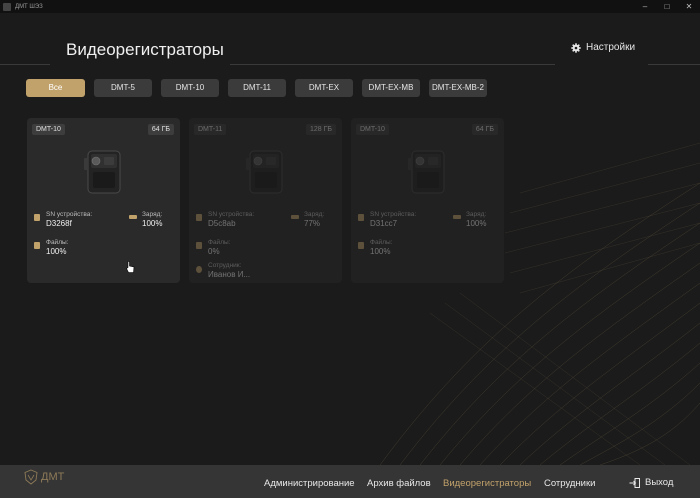 This screenshot has height=498, width=700. What do you see at coordinates (576, 47) in the screenshot?
I see `gear-icon` at bounding box center [576, 47].